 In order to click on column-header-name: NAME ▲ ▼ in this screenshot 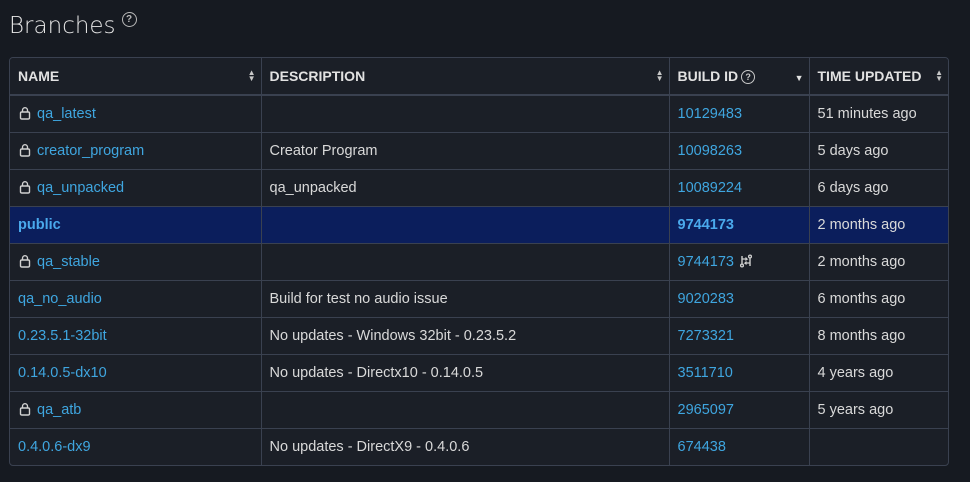, I will do `click(136, 77)`.